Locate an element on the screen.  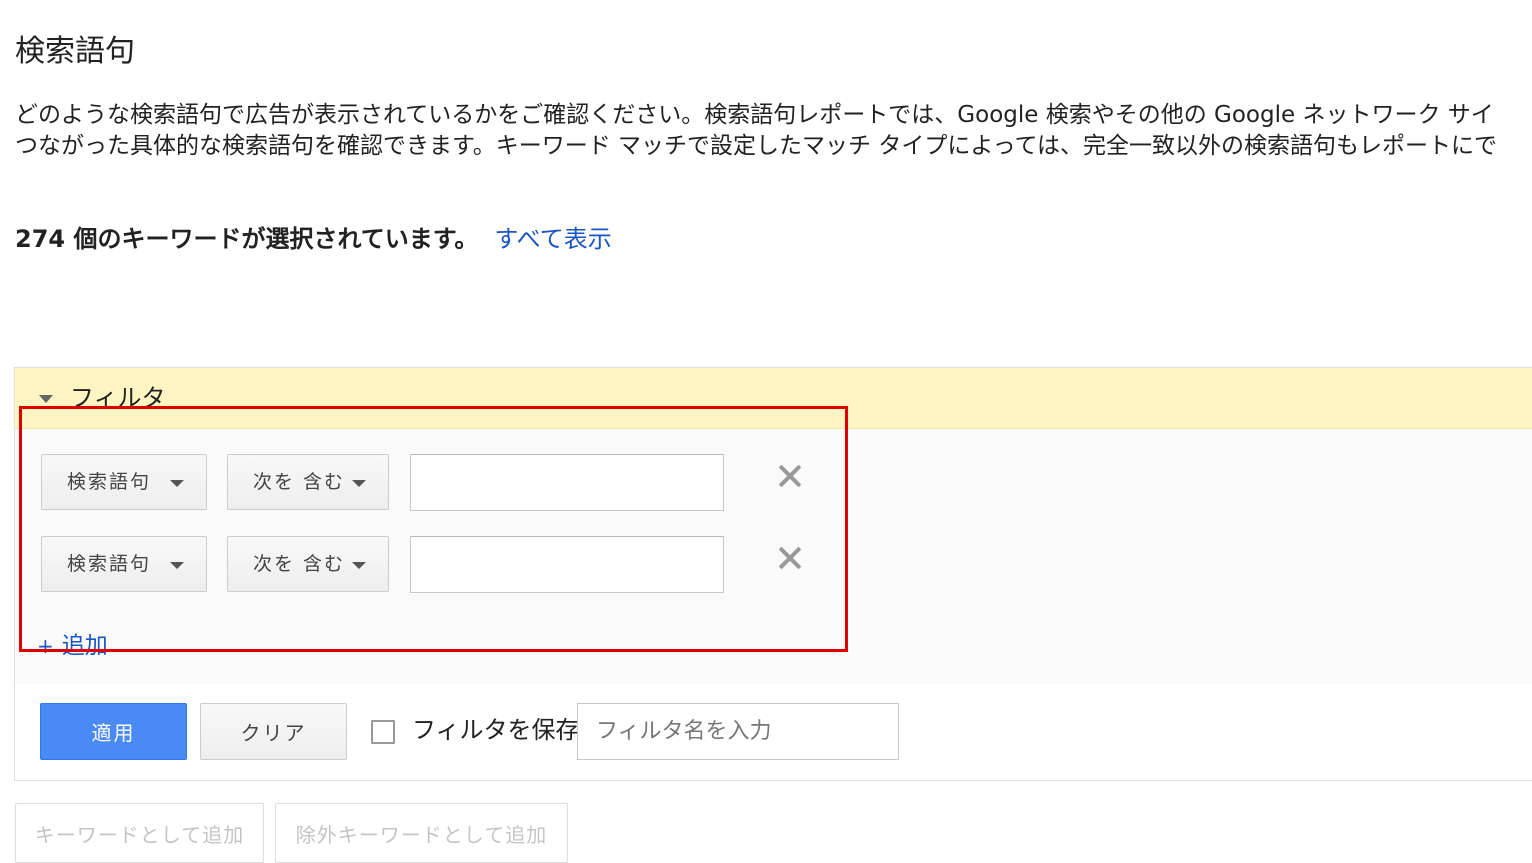
selected-keyword-count: 274 個のキーワードが選択されています。 is located at coordinates (247, 239).